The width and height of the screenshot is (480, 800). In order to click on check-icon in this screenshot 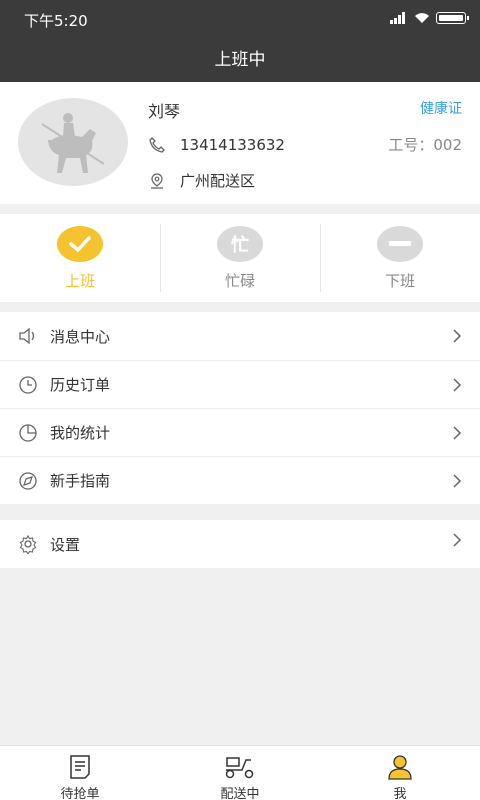, I will do `click(80, 244)`.